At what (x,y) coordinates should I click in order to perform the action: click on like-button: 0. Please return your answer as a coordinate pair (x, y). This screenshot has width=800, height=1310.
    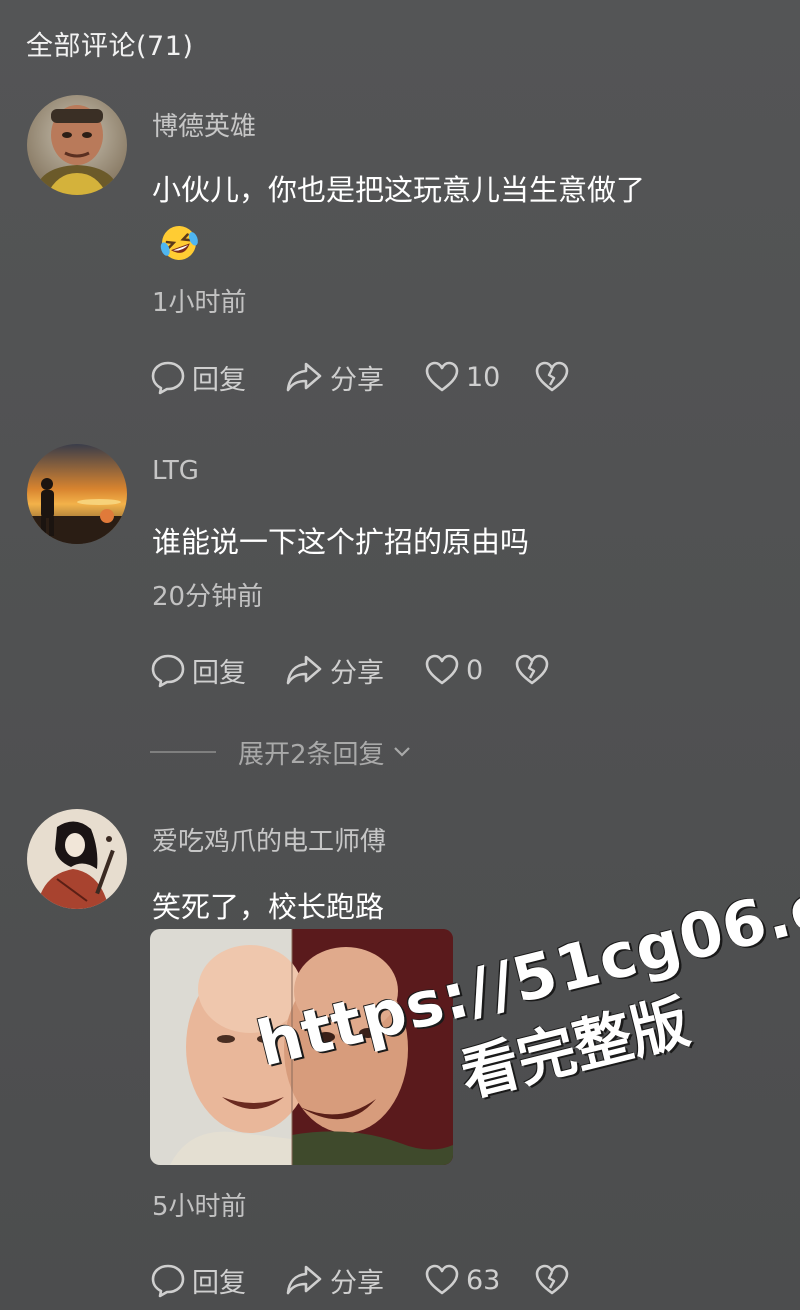
    Looking at the image, I should click on (453, 670).